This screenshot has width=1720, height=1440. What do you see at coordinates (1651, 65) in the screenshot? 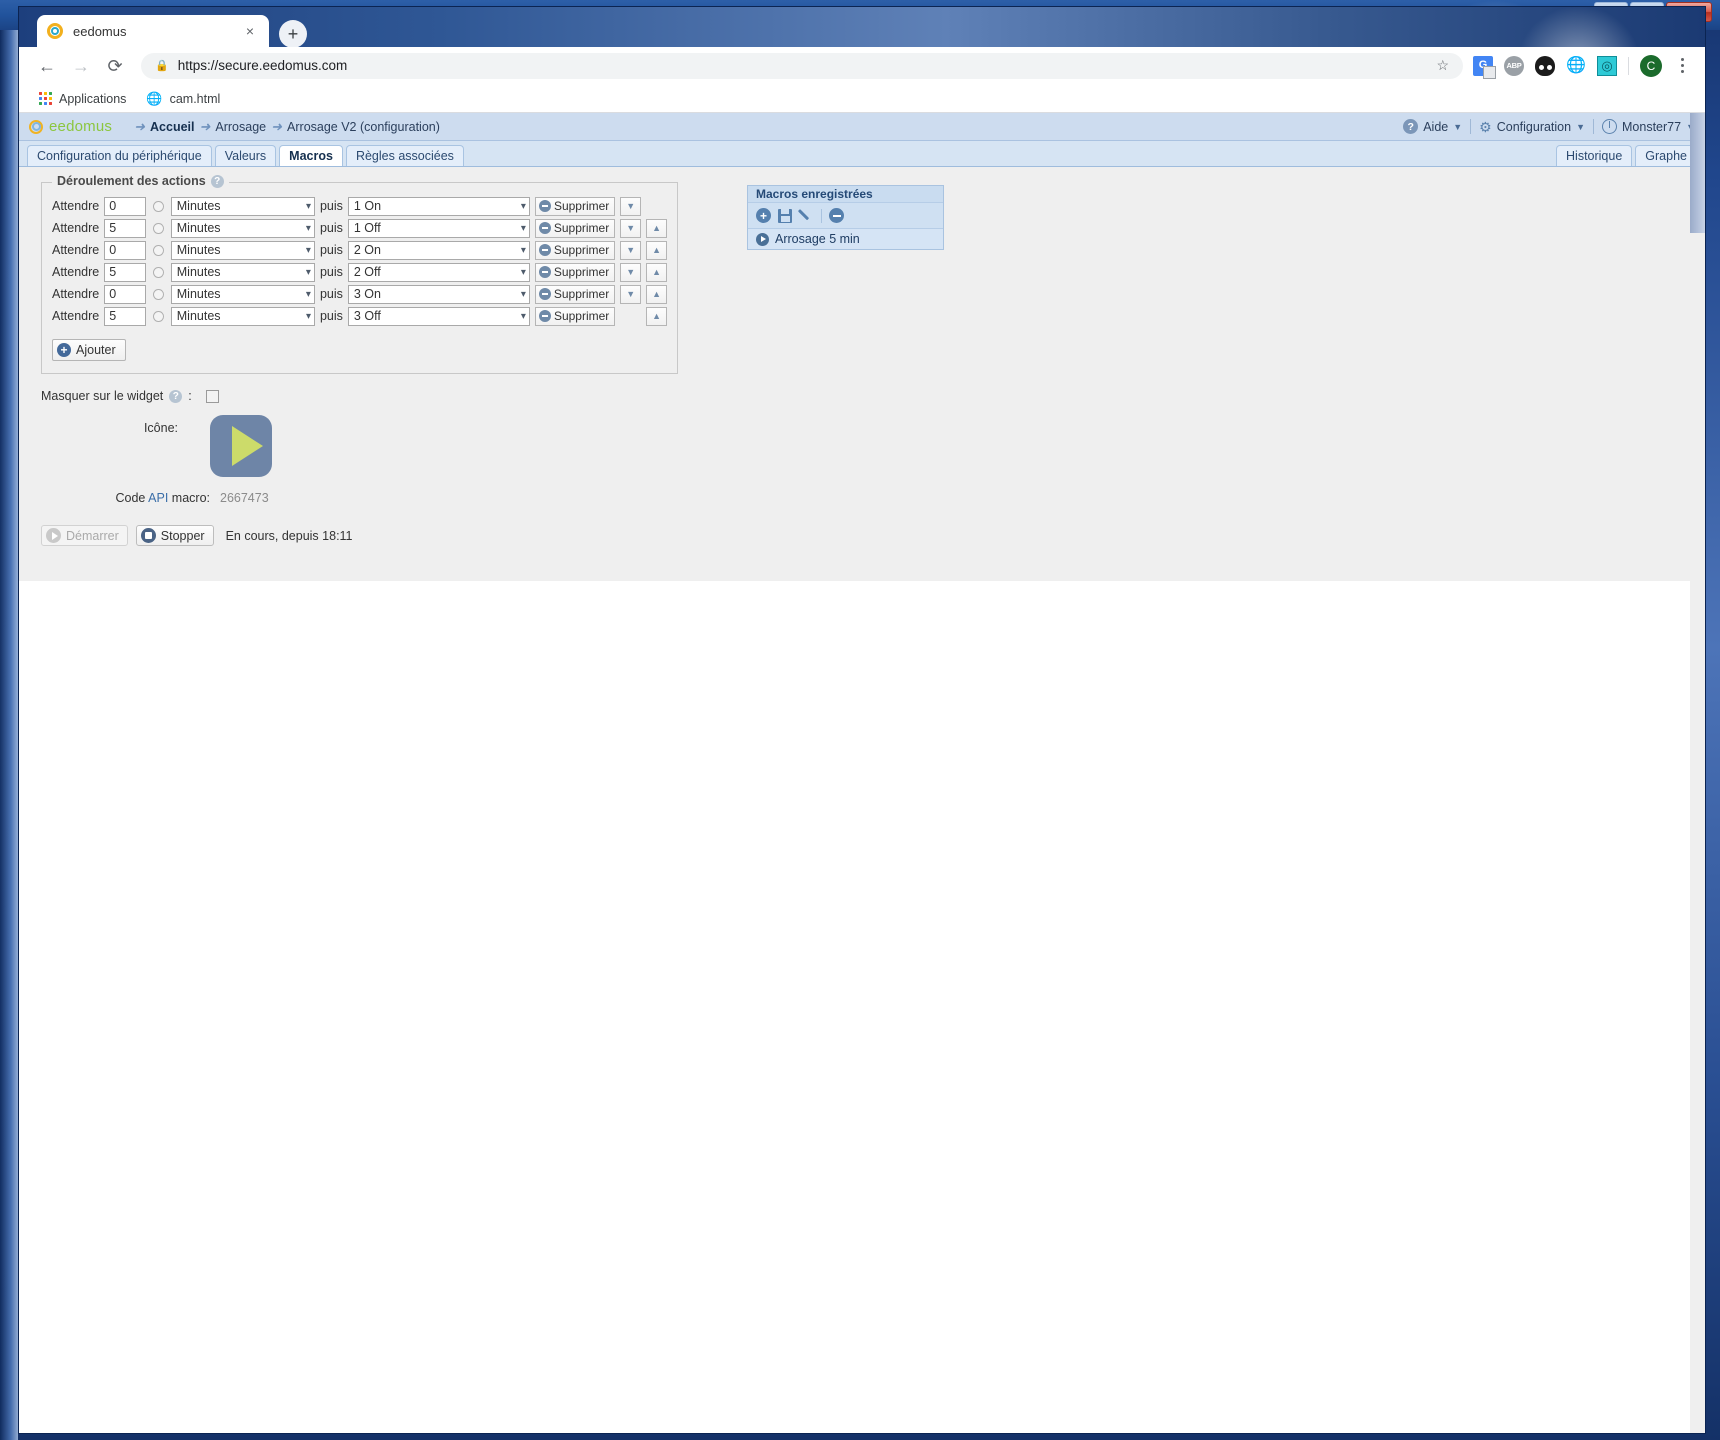
I see `profile-avatar: C` at bounding box center [1651, 65].